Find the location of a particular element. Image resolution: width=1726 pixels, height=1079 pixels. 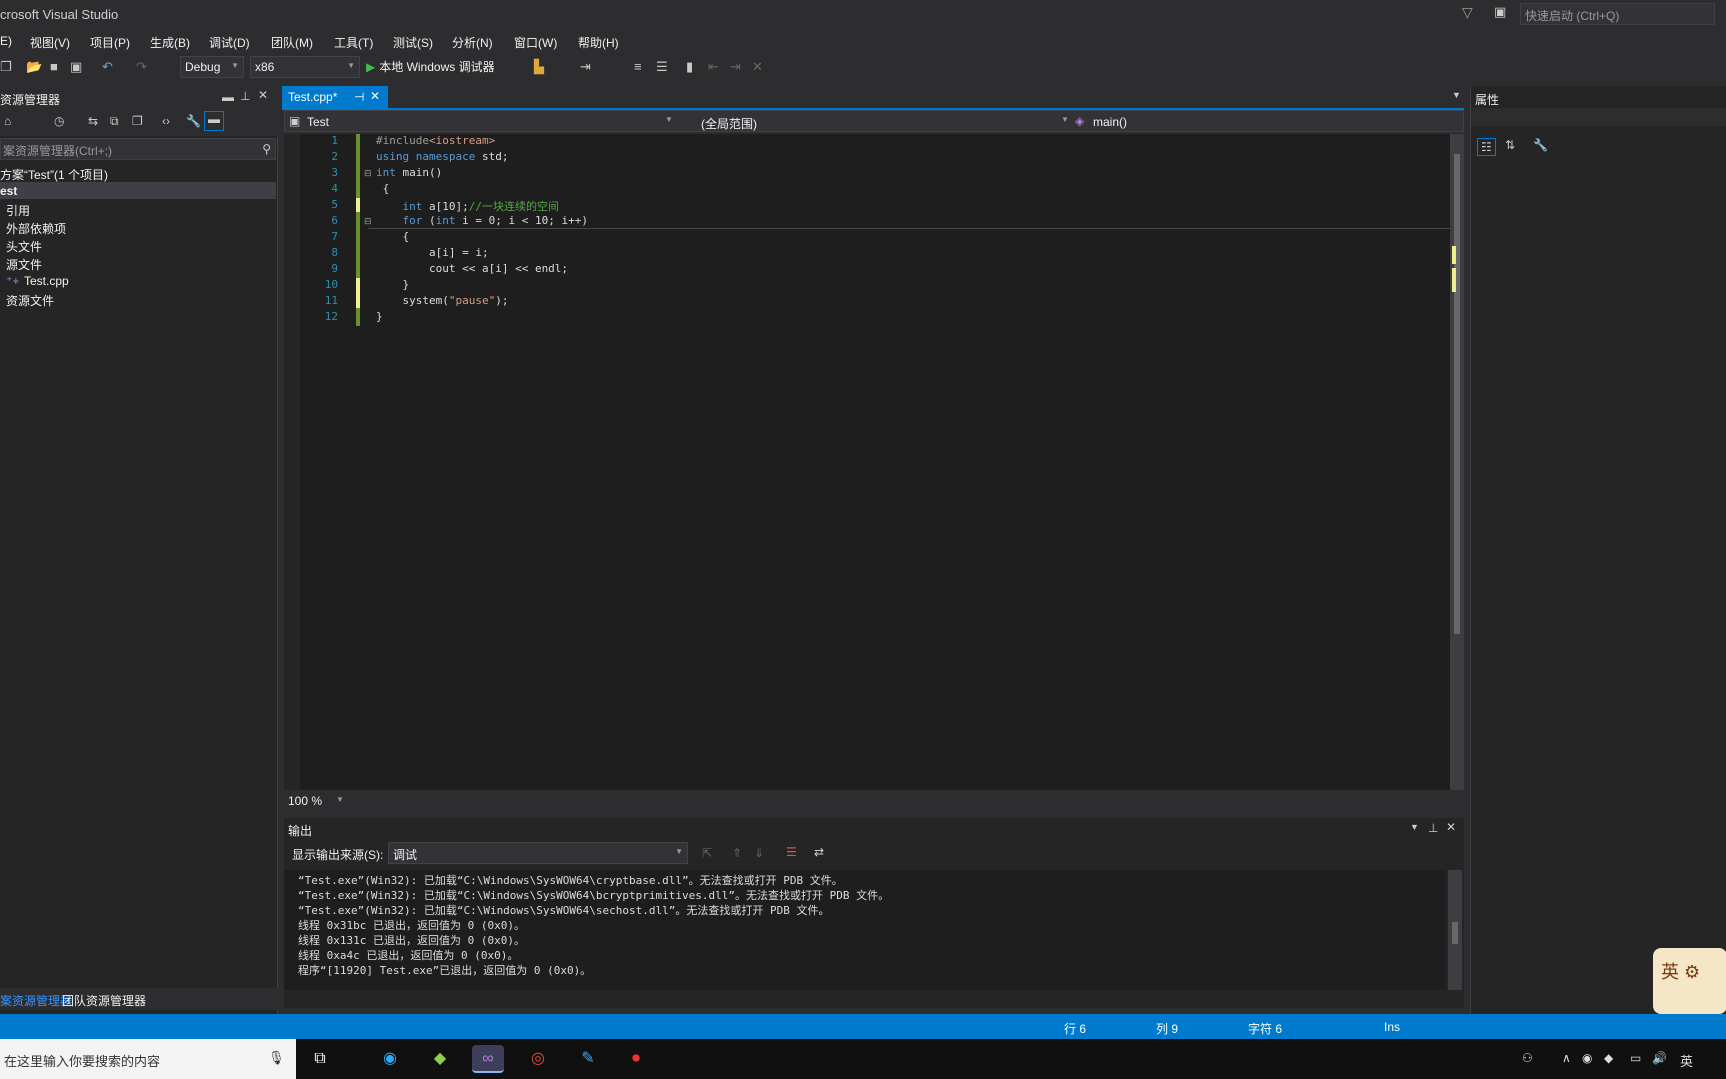

tab-test-cpp: Test.cpp* ⊣ ✕ is located at coordinates (335, 97).